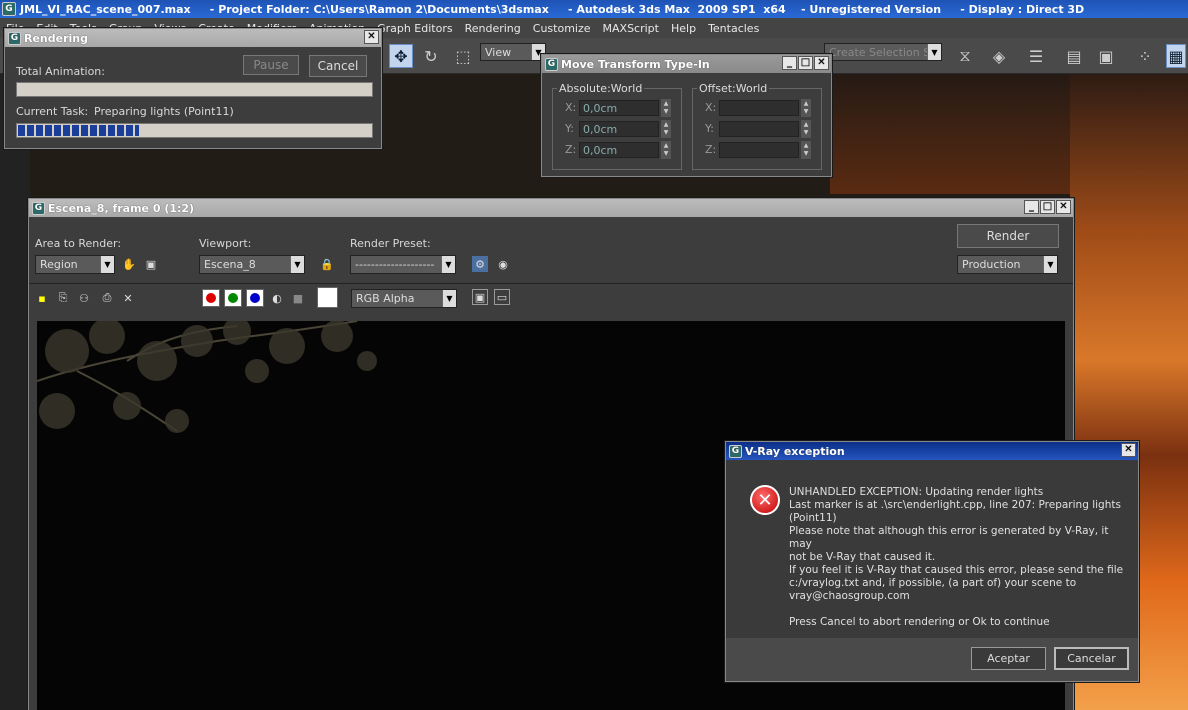  Describe the element at coordinates (619, 108) in the screenshot. I see `abs-x-field: 0,0cm` at that location.